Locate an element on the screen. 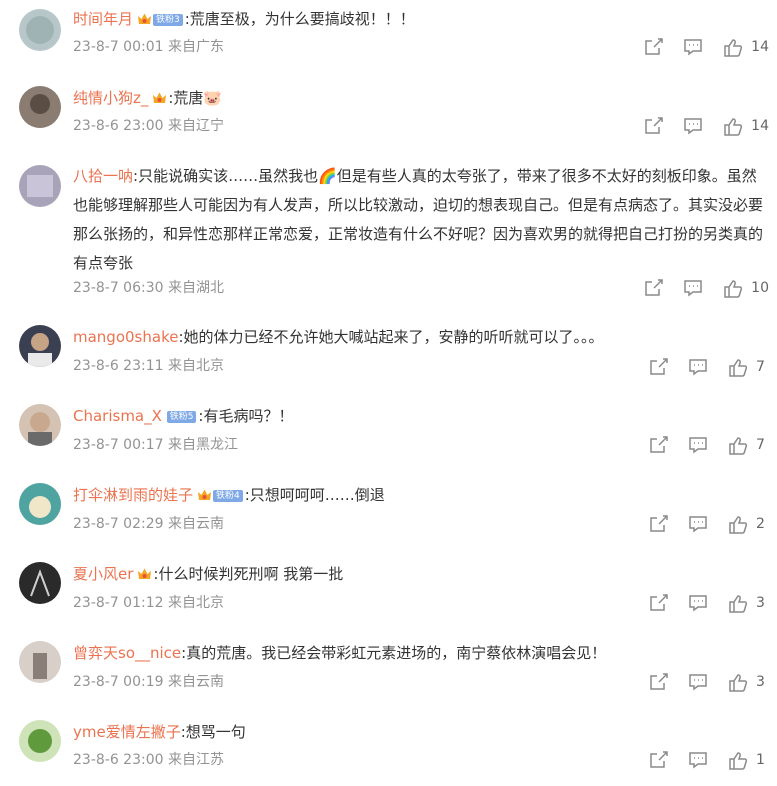  comment-line: 纯情小狗z_:荒唐🐷 is located at coordinates (147, 98).